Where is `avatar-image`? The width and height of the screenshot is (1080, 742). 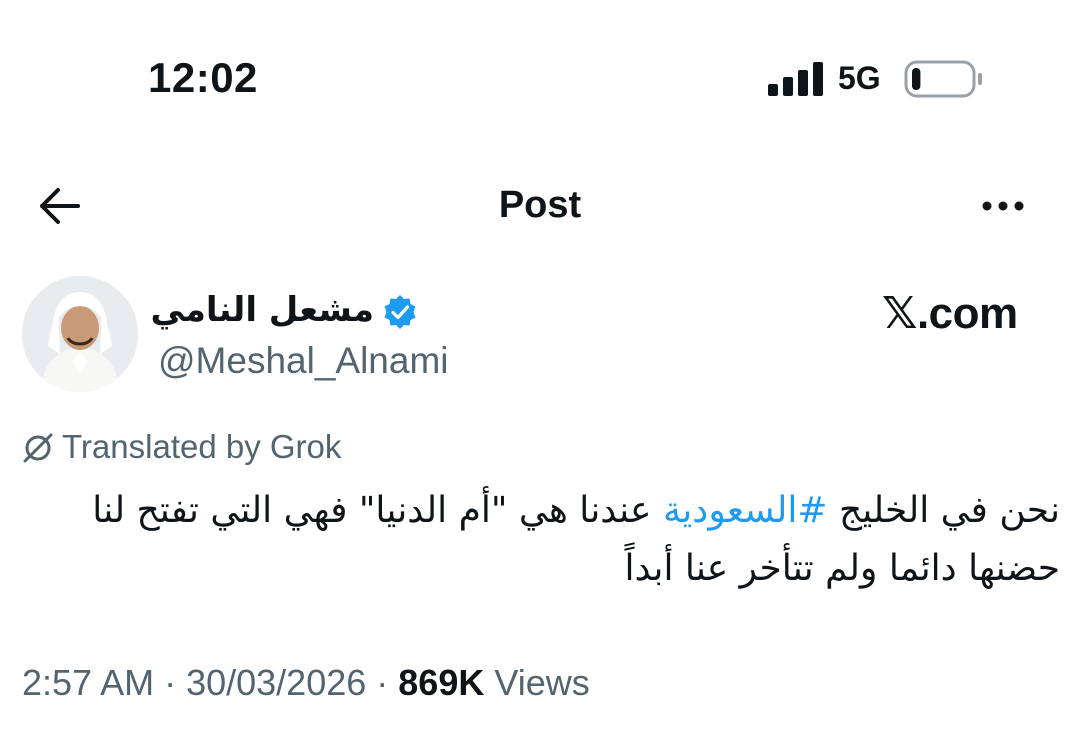
avatar-image is located at coordinates (80, 334).